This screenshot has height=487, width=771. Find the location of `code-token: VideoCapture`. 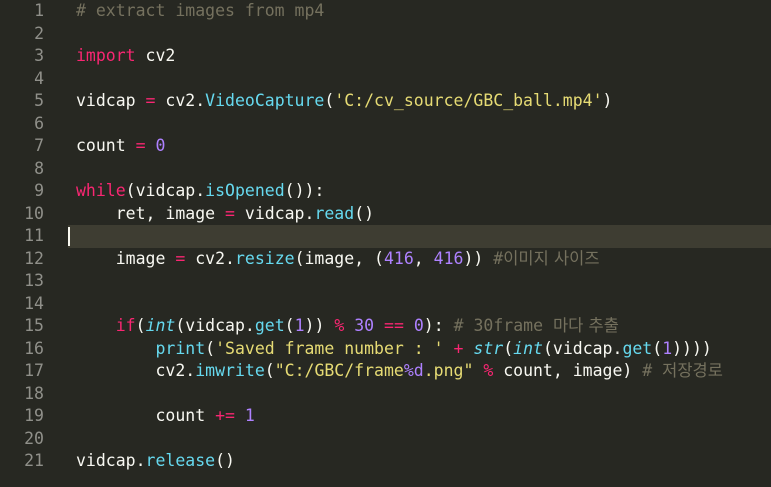

code-token: VideoCapture is located at coordinates (265, 100).